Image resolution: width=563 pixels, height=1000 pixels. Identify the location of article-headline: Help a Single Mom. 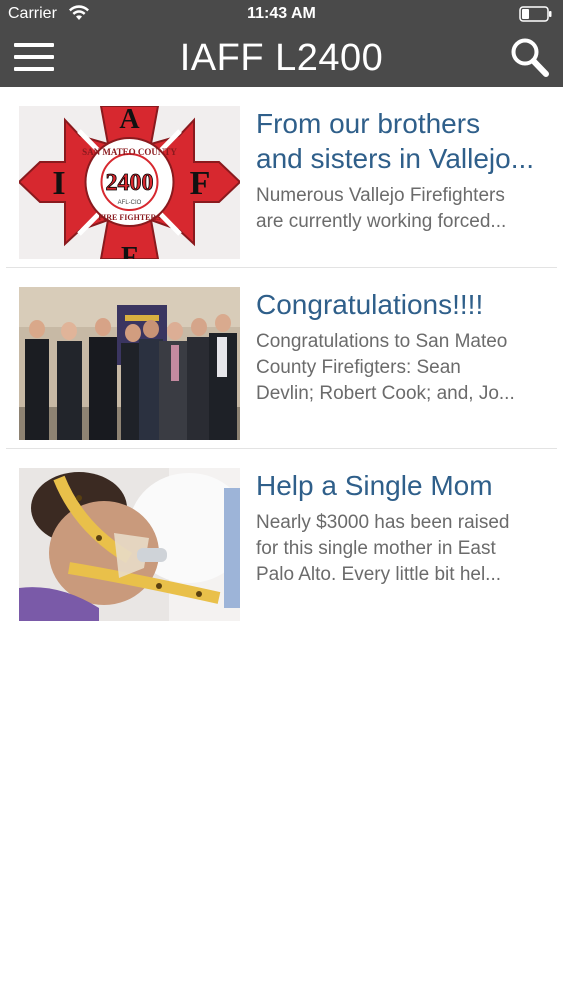
(402, 485).